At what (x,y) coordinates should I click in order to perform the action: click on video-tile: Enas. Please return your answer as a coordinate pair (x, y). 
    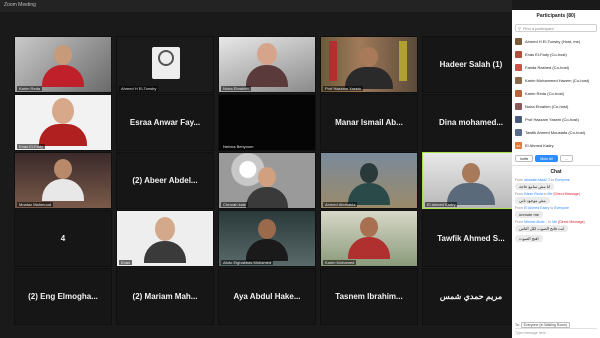
    Looking at the image, I should click on (165, 238).